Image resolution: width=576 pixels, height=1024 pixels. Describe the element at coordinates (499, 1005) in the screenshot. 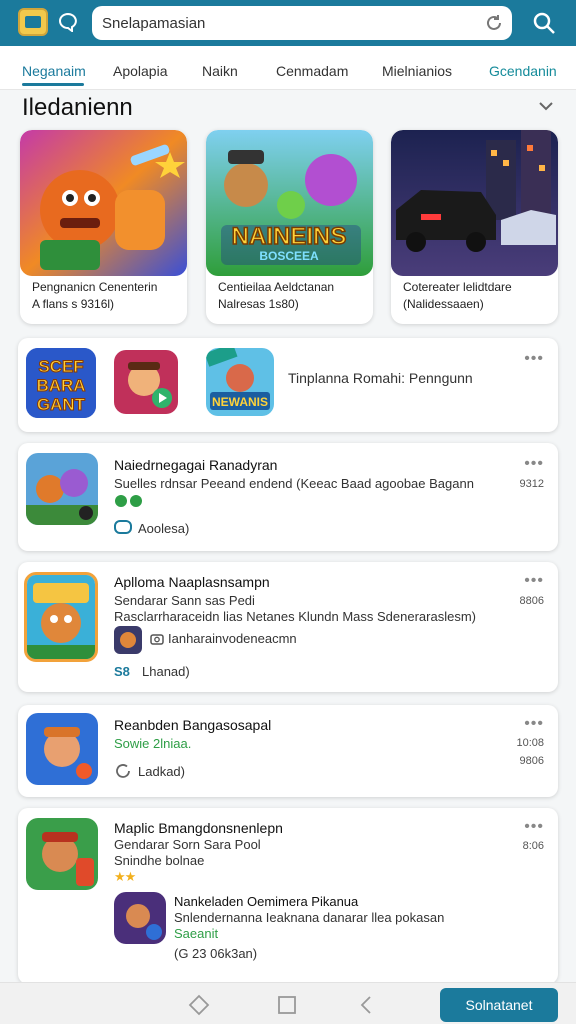

I see `primary-action-button: Solnatanet` at that location.